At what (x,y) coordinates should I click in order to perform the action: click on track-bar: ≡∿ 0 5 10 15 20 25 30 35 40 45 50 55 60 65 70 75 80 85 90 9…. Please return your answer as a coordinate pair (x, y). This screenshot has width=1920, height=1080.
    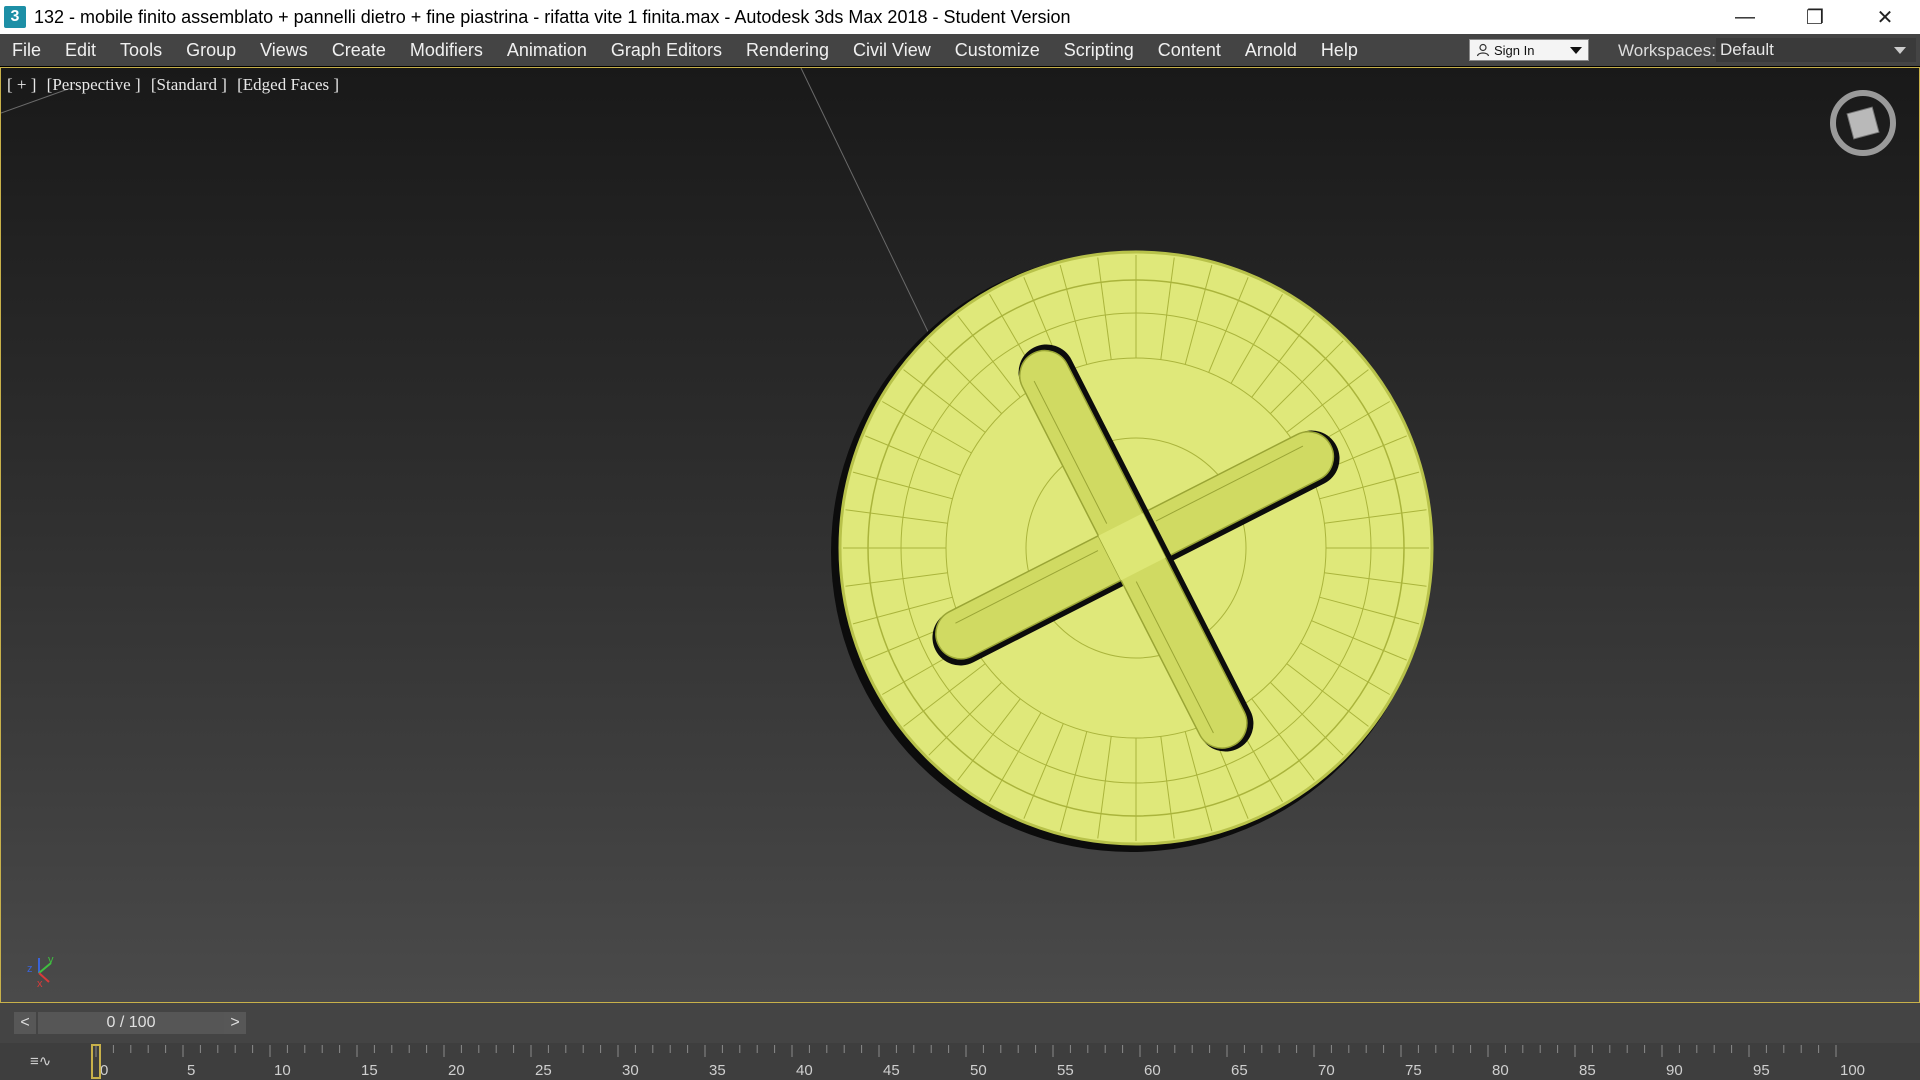
    Looking at the image, I should click on (960, 1061).